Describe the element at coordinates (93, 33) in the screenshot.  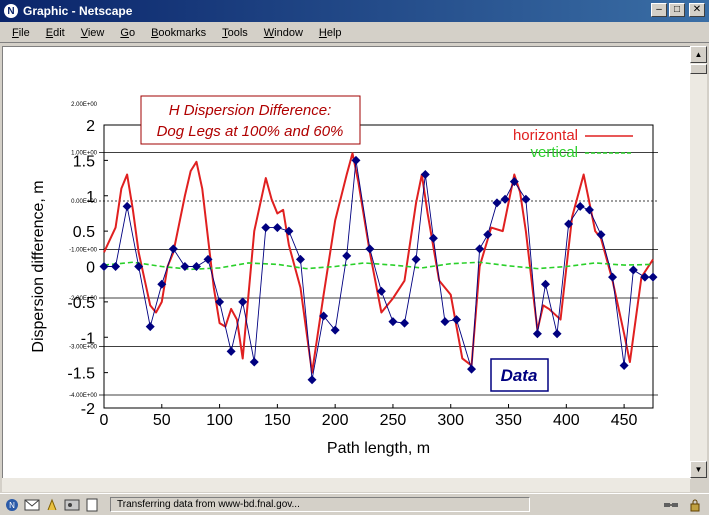
I see `menu-view: View` at that location.